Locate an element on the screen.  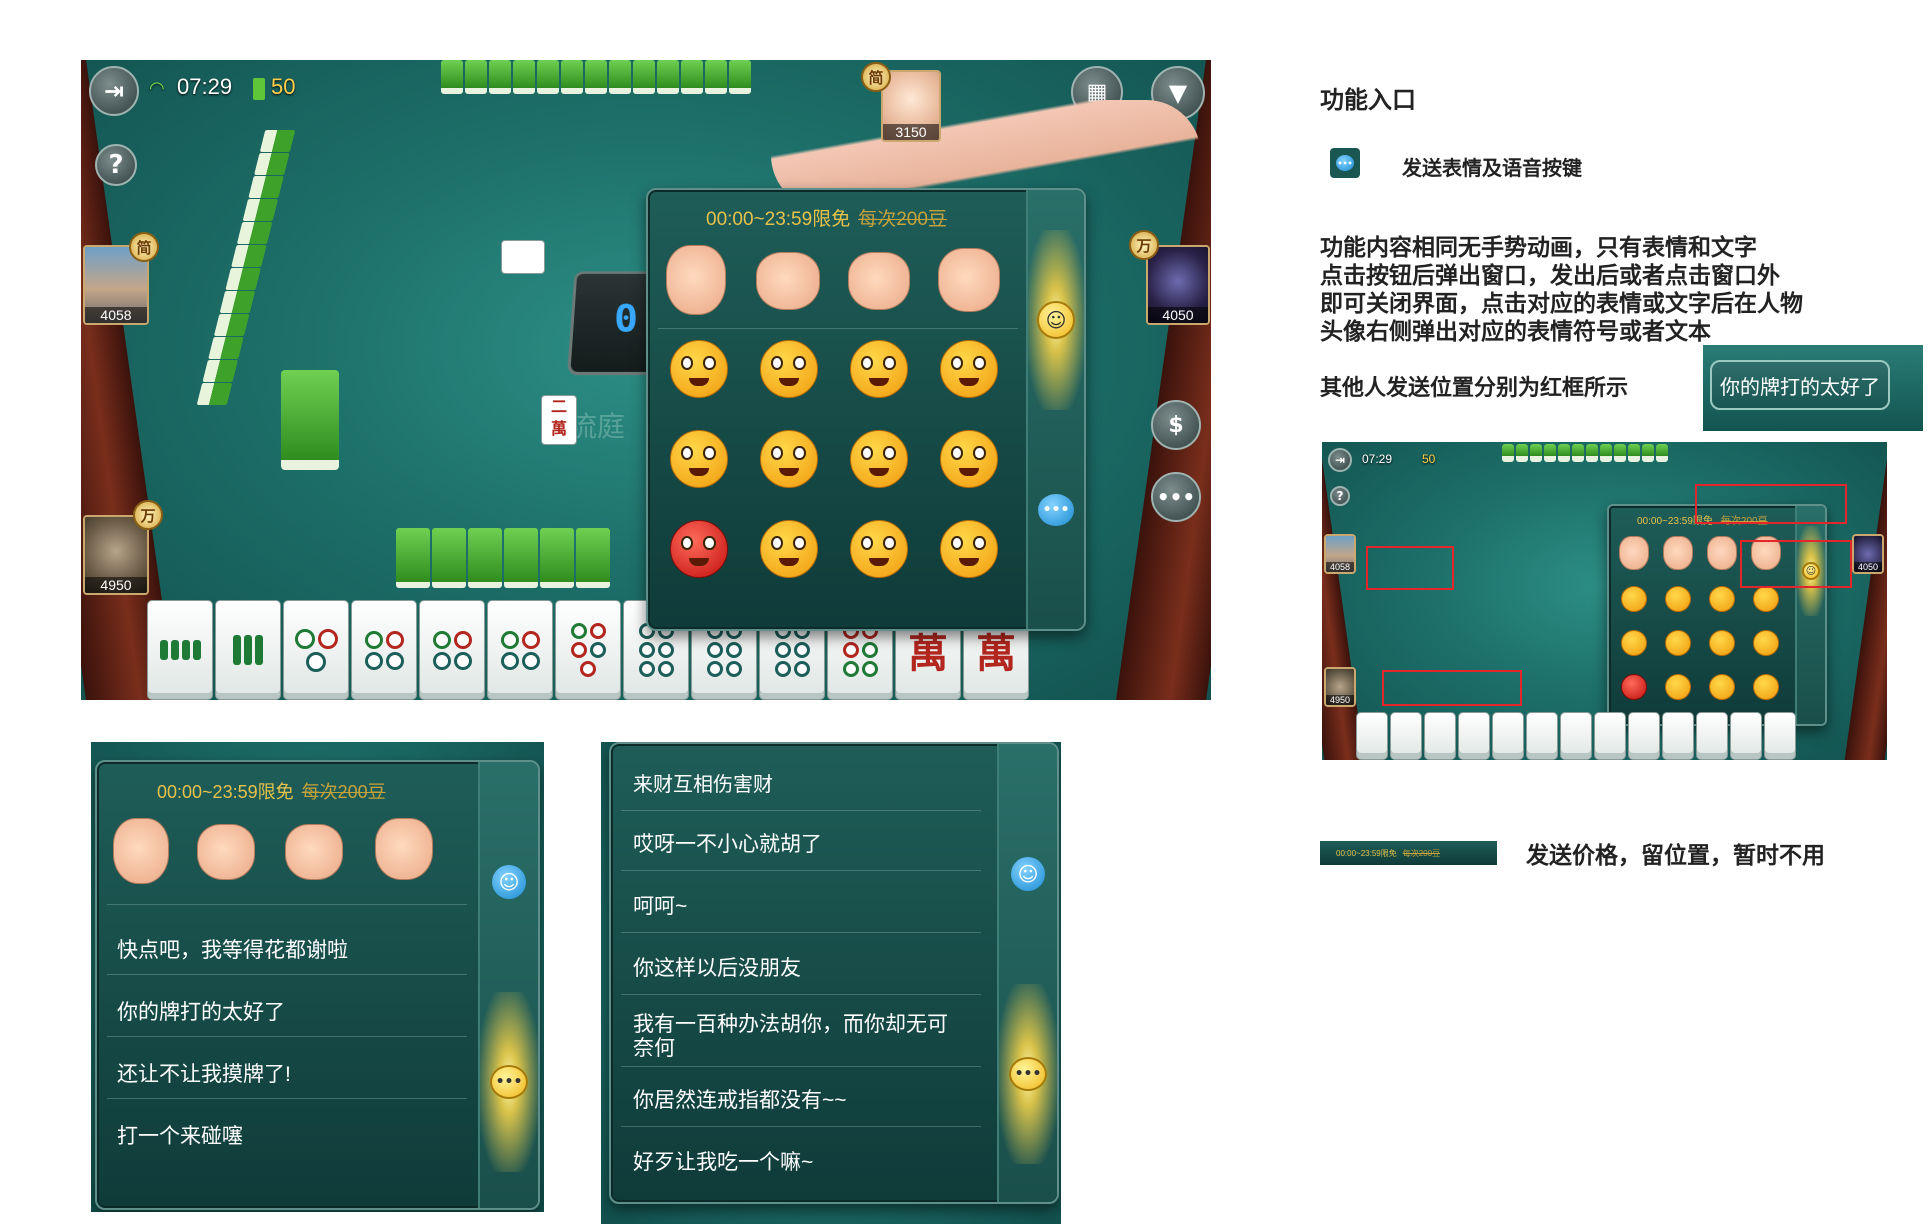
avatar-bottom-left: 4950 is located at coordinates (1340, 687).